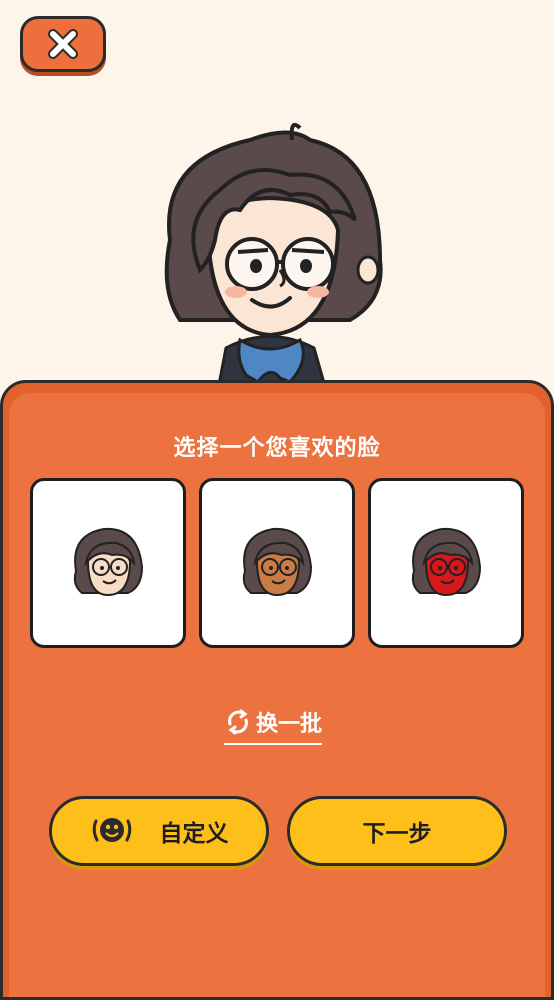  I want to click on next-button: 下一步, so click(397, 831).